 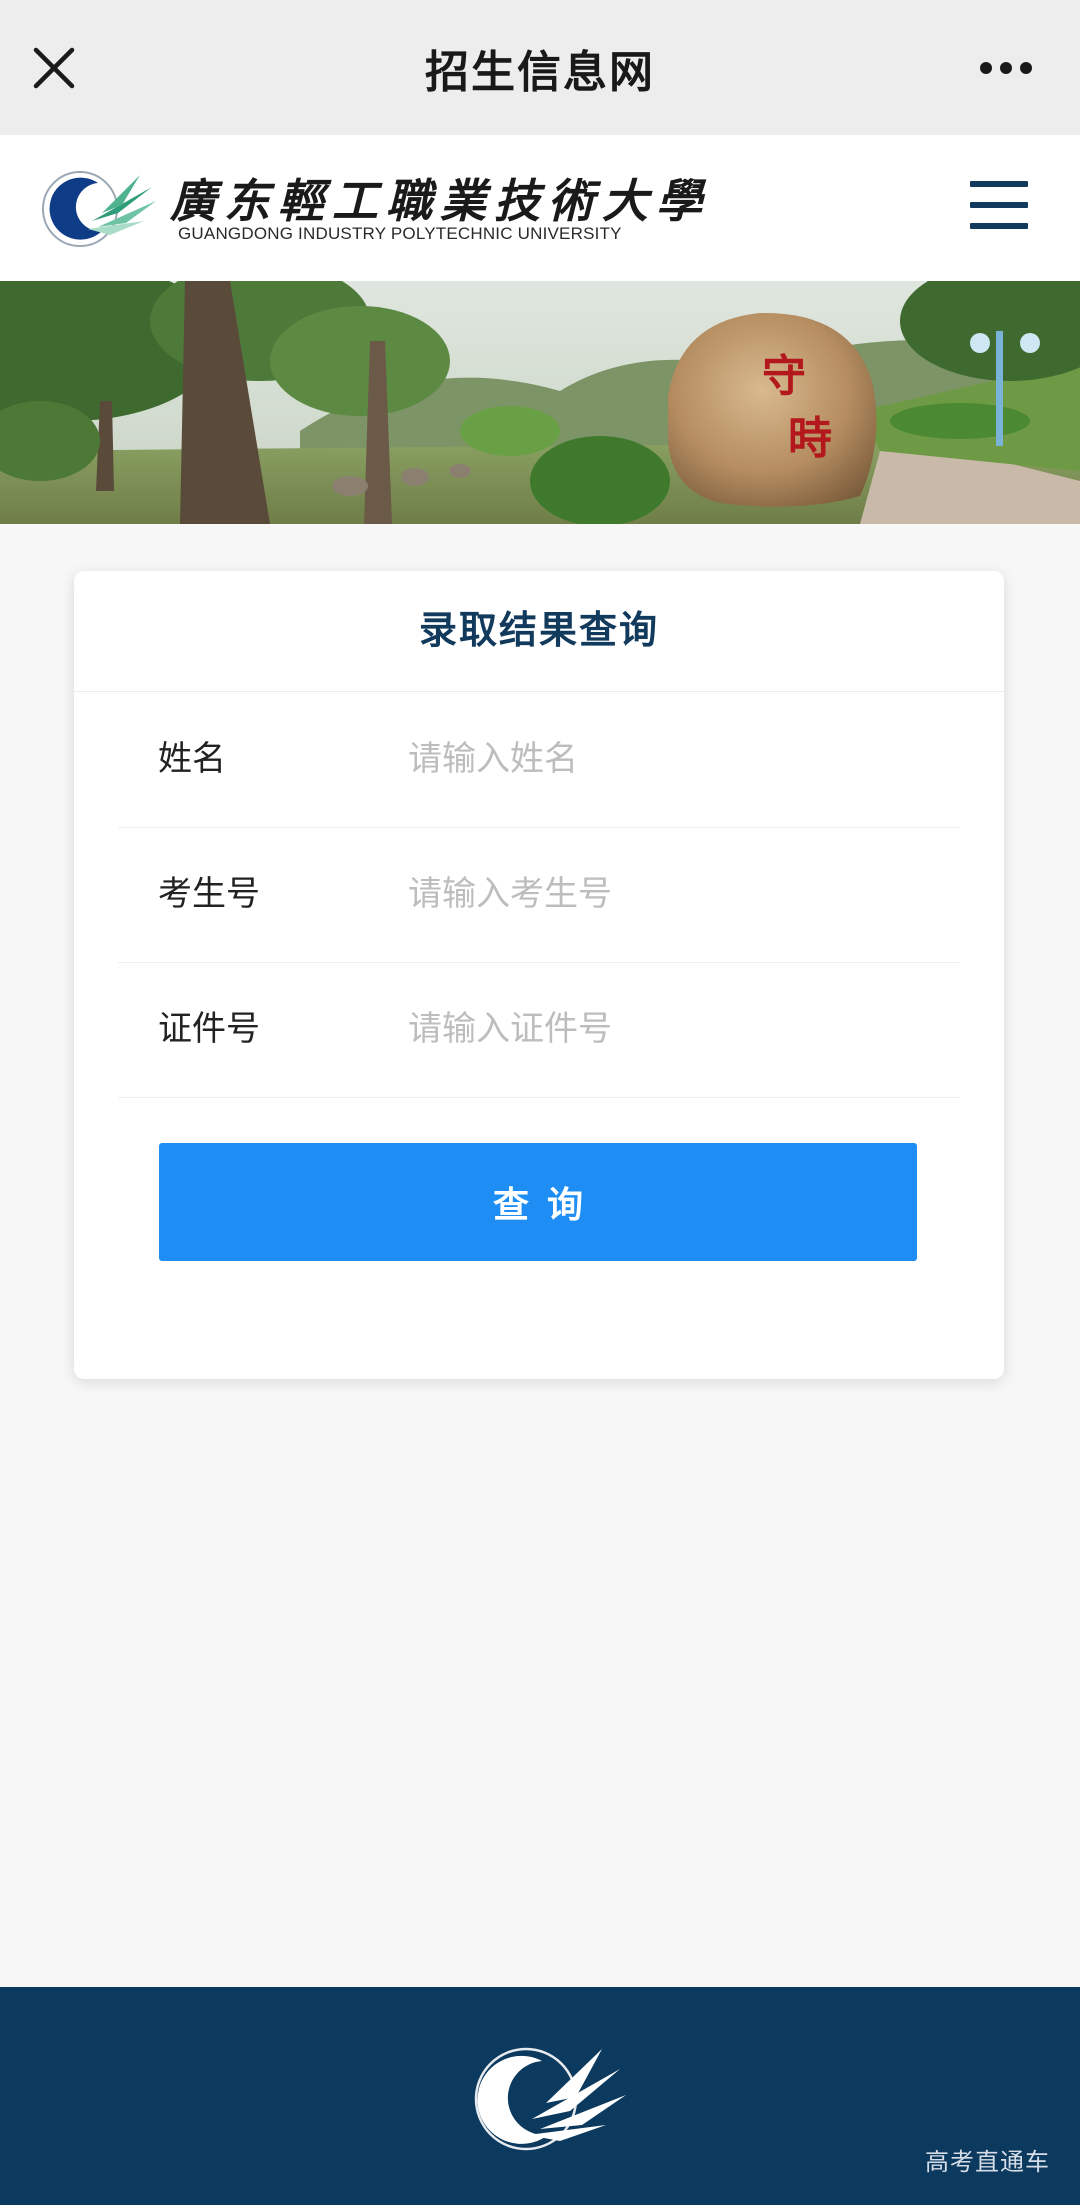 What do you see at coordinates (540, 72) in the screenshot?
I see `page-title: 招生信息网` at bounding box center [540, 72].